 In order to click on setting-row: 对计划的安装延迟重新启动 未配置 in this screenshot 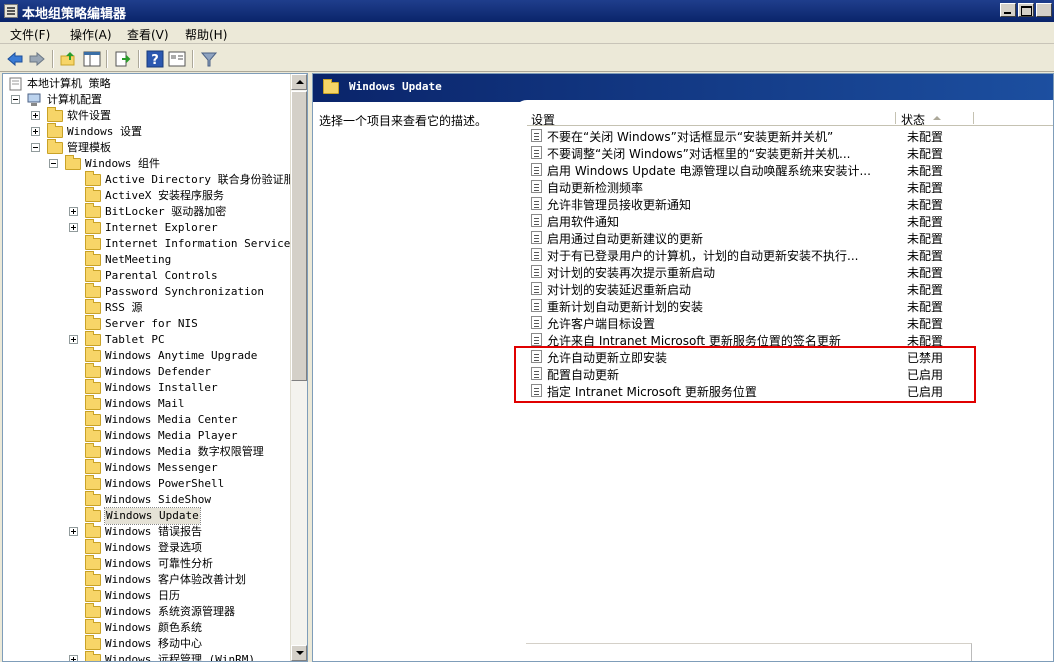, I will do `click(790, 288)`.